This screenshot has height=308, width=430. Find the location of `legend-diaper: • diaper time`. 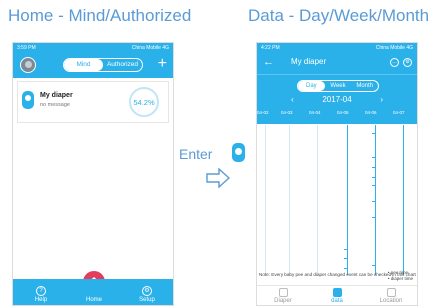

legend-diaper: • diaper time is located at coordinates (400, 278).